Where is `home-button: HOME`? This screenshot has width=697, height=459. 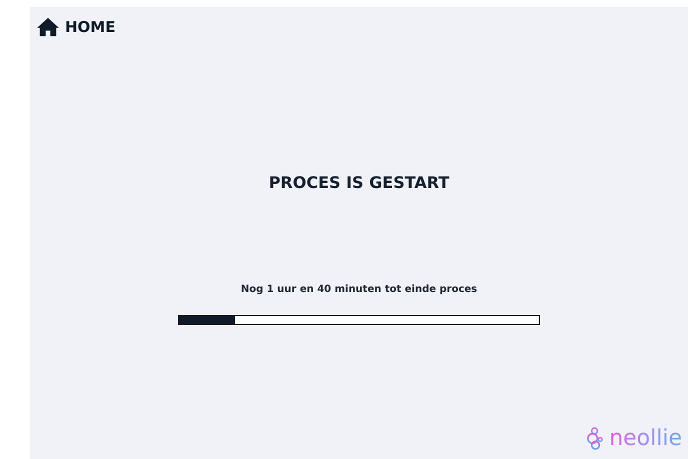 home-button: HOME is located at coordinates (76, 27).